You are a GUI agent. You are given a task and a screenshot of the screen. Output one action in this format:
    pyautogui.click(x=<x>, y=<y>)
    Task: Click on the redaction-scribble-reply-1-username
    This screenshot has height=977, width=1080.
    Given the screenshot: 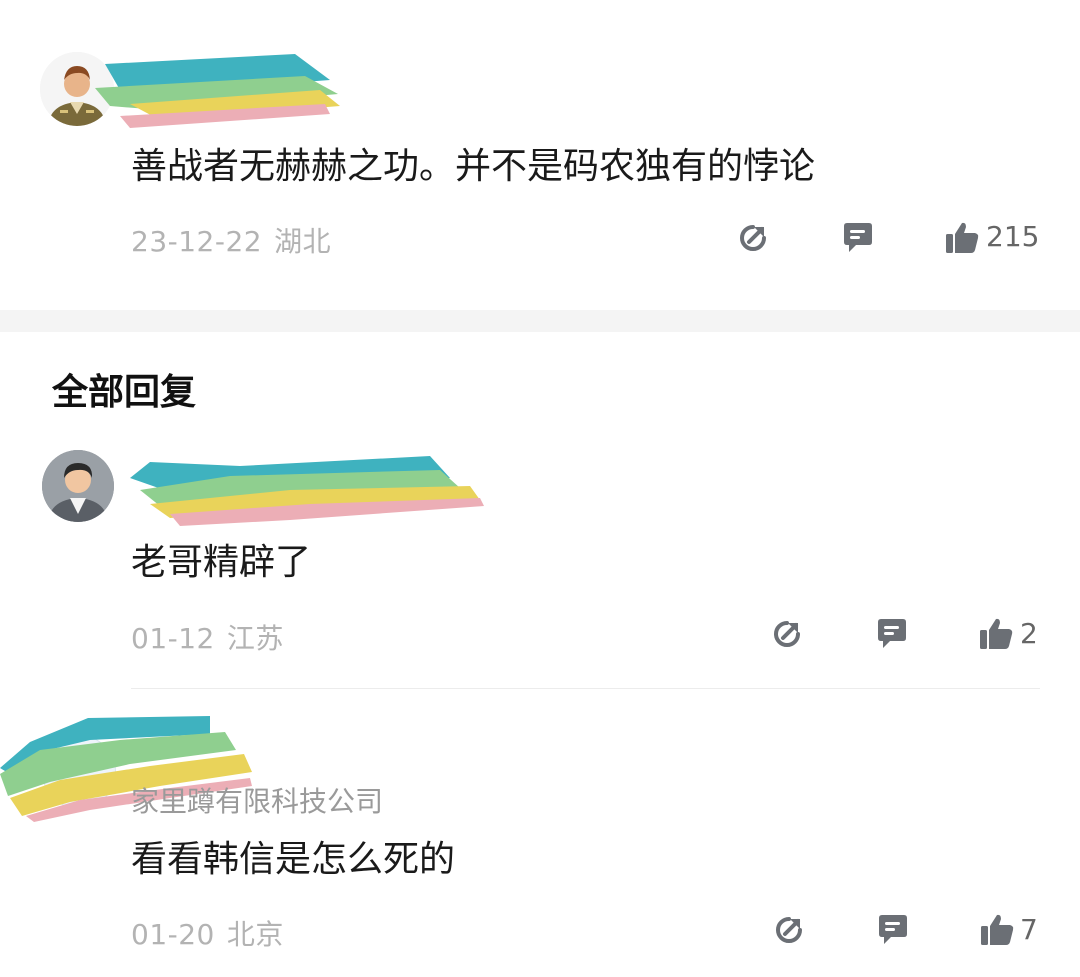 What is the action you would take?
    pyautogui.click(x=307, y=491)
    